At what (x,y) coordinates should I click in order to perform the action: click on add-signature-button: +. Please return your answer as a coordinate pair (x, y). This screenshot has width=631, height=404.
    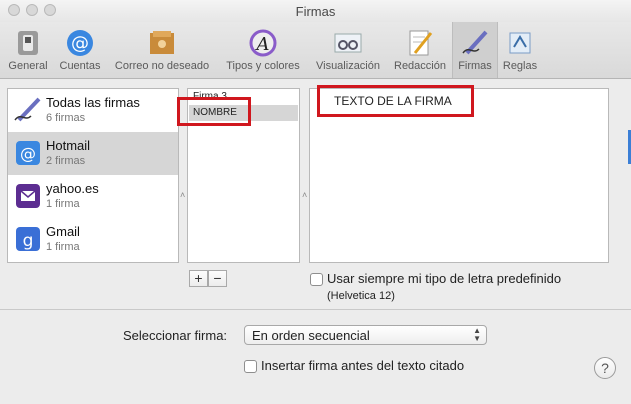
    Looking at the image, I should click on (198, 278).